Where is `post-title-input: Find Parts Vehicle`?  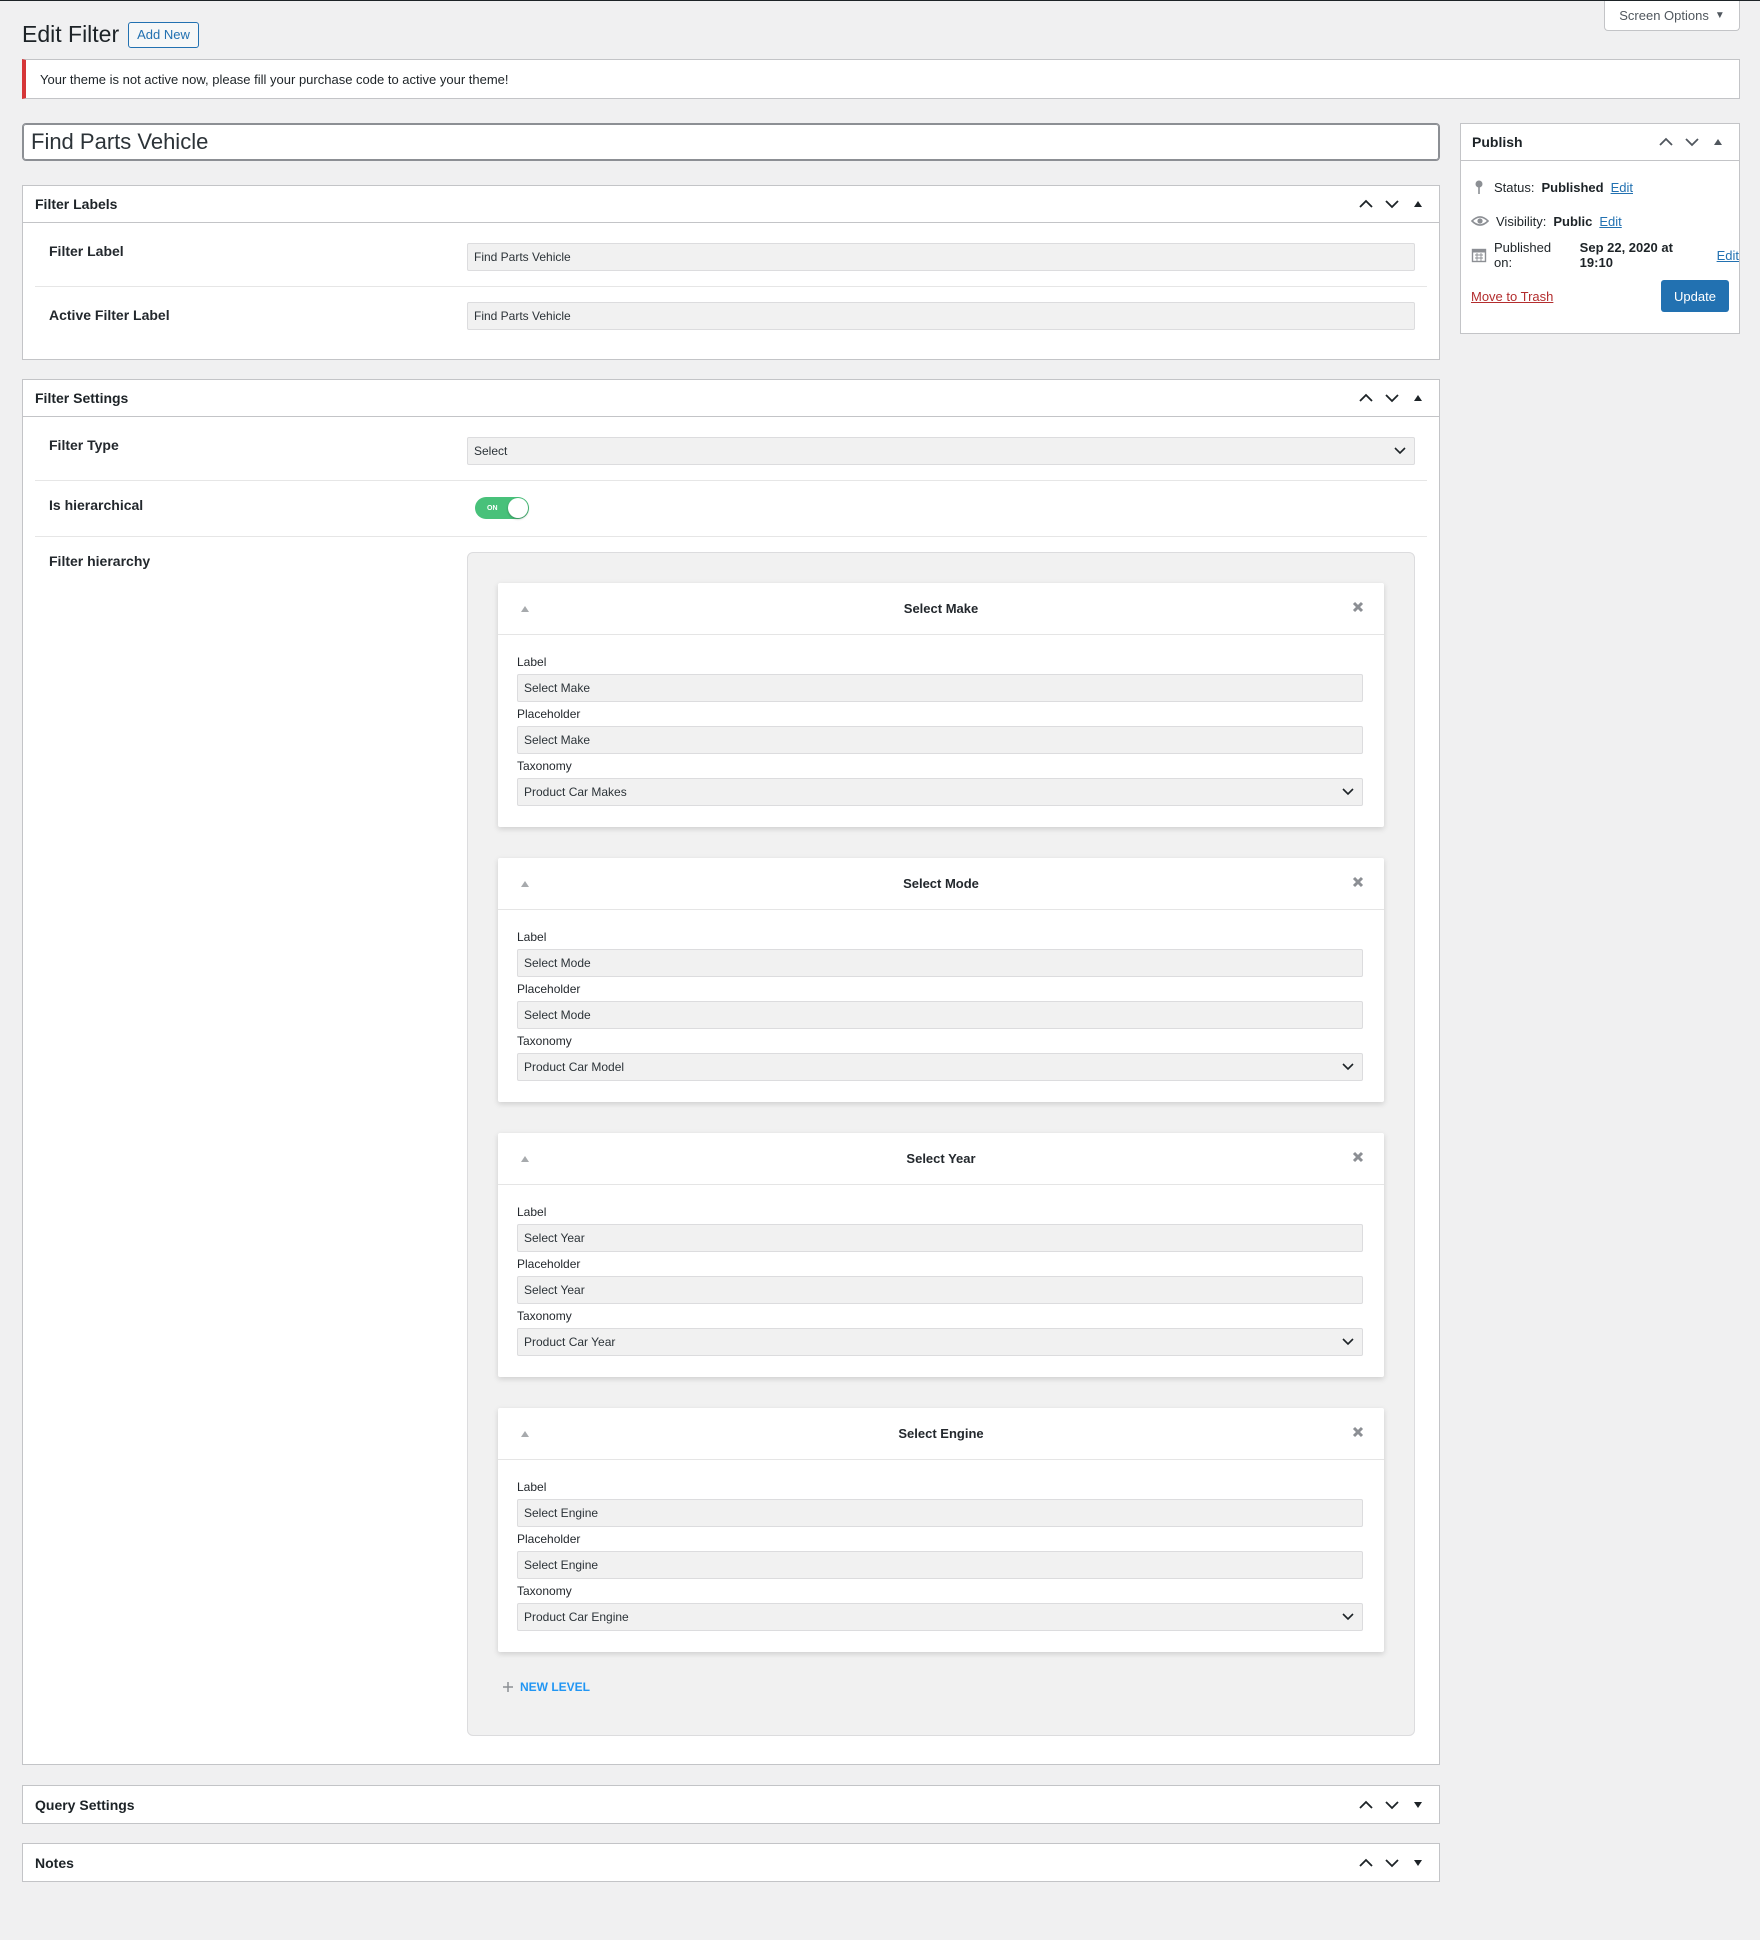
post-title-input: Find Parts Vehicle is located at coordinates (731, 142).